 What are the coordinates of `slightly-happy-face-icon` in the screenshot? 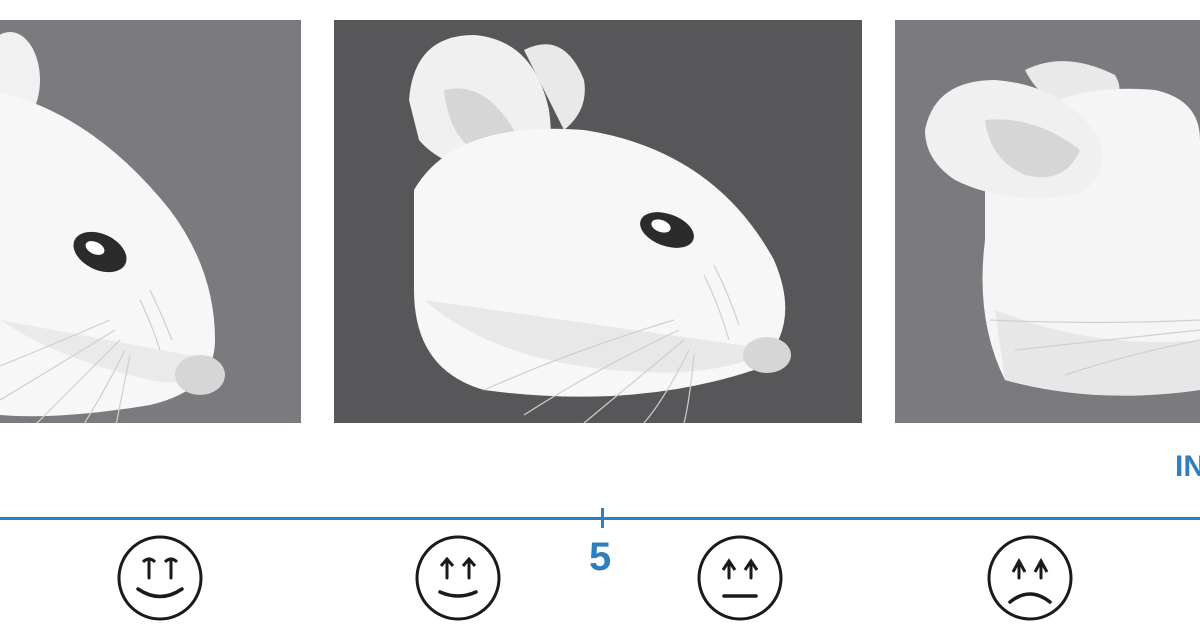 It's located at (458, 578).